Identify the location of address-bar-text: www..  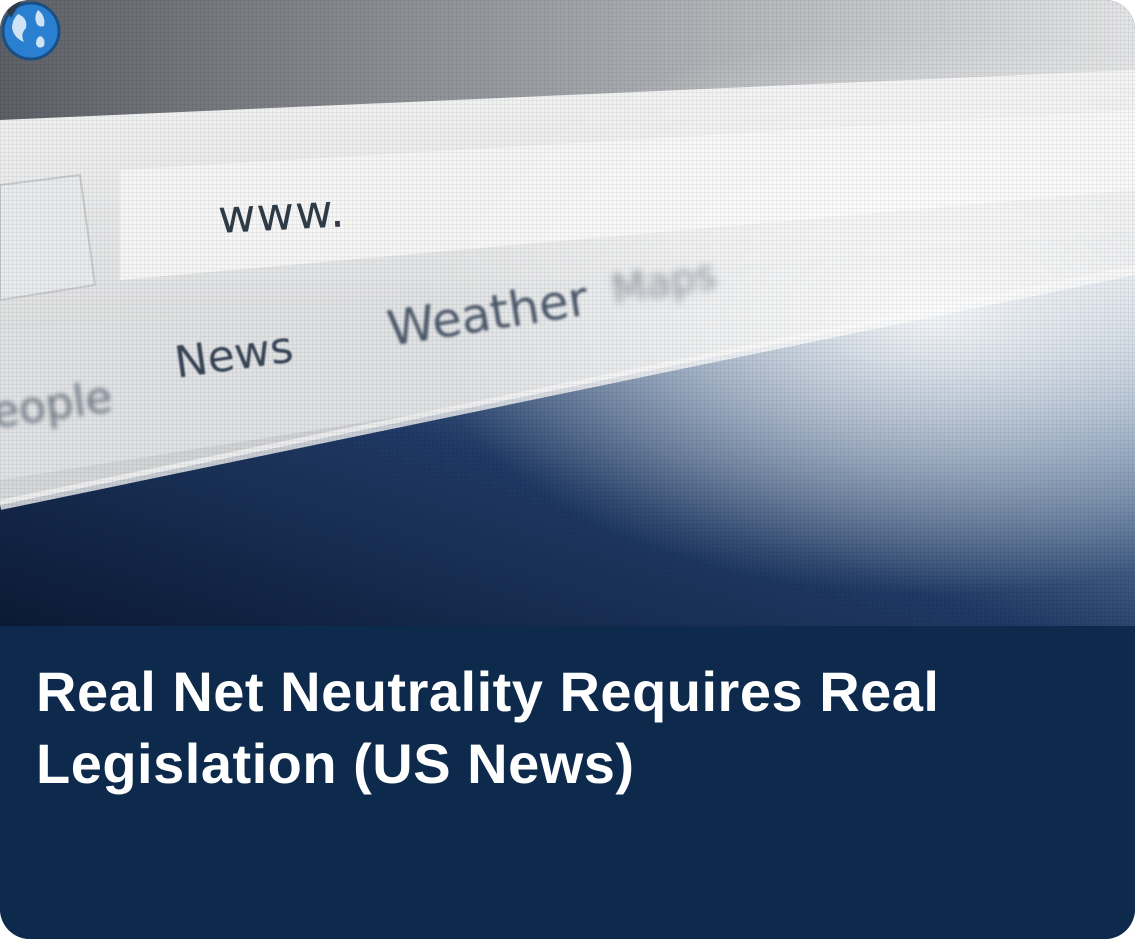
(281, 213).